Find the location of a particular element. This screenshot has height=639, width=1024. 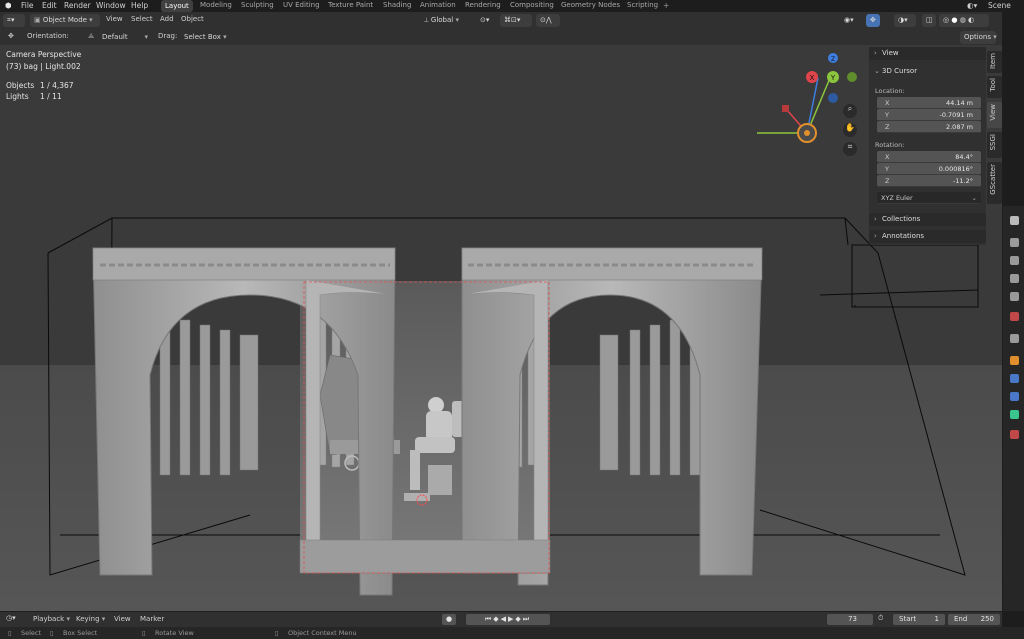

blender-logo-icon: ⬢ is located at coordinates (8, 5).